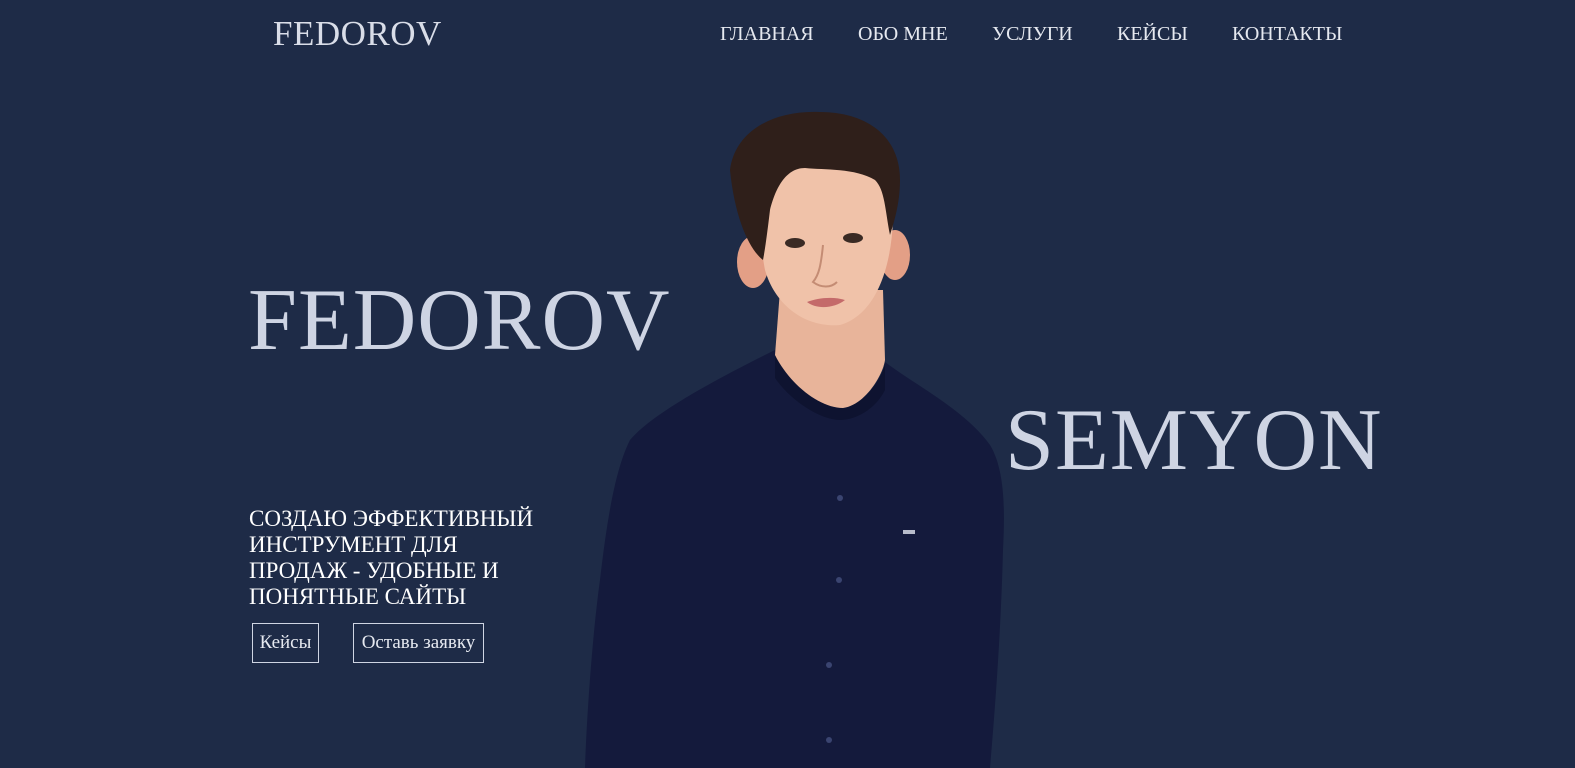 This screenshot has width=1575, height=768. What do you see at coordinates (767, 34) in the screenshot?
I see `nav-item-home: ГЛАВНАЯ` at bounding box center [767, 34].